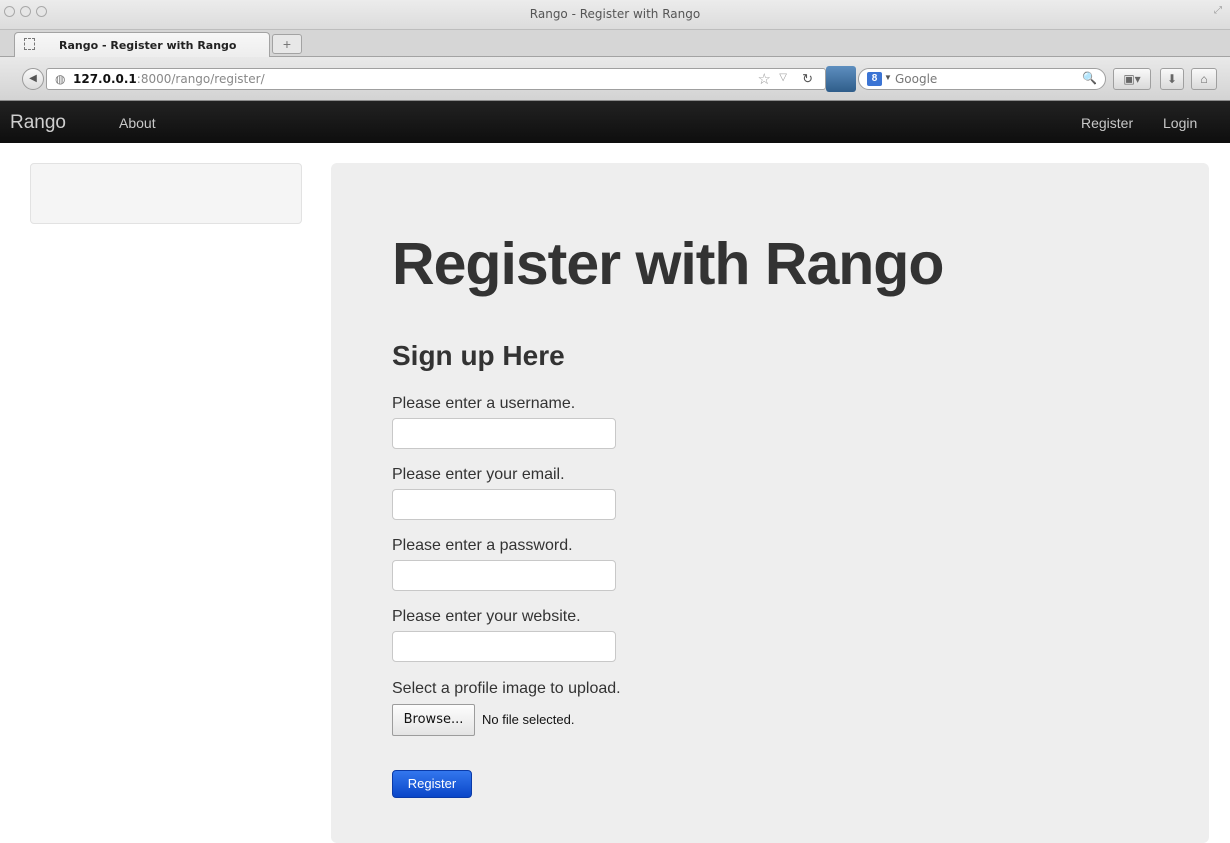 Image resolution: width=1230 pixels, height=843 pixels. I want to click on address-url: 127.0.0.1:8000/rango/register/, so click(169, 79).